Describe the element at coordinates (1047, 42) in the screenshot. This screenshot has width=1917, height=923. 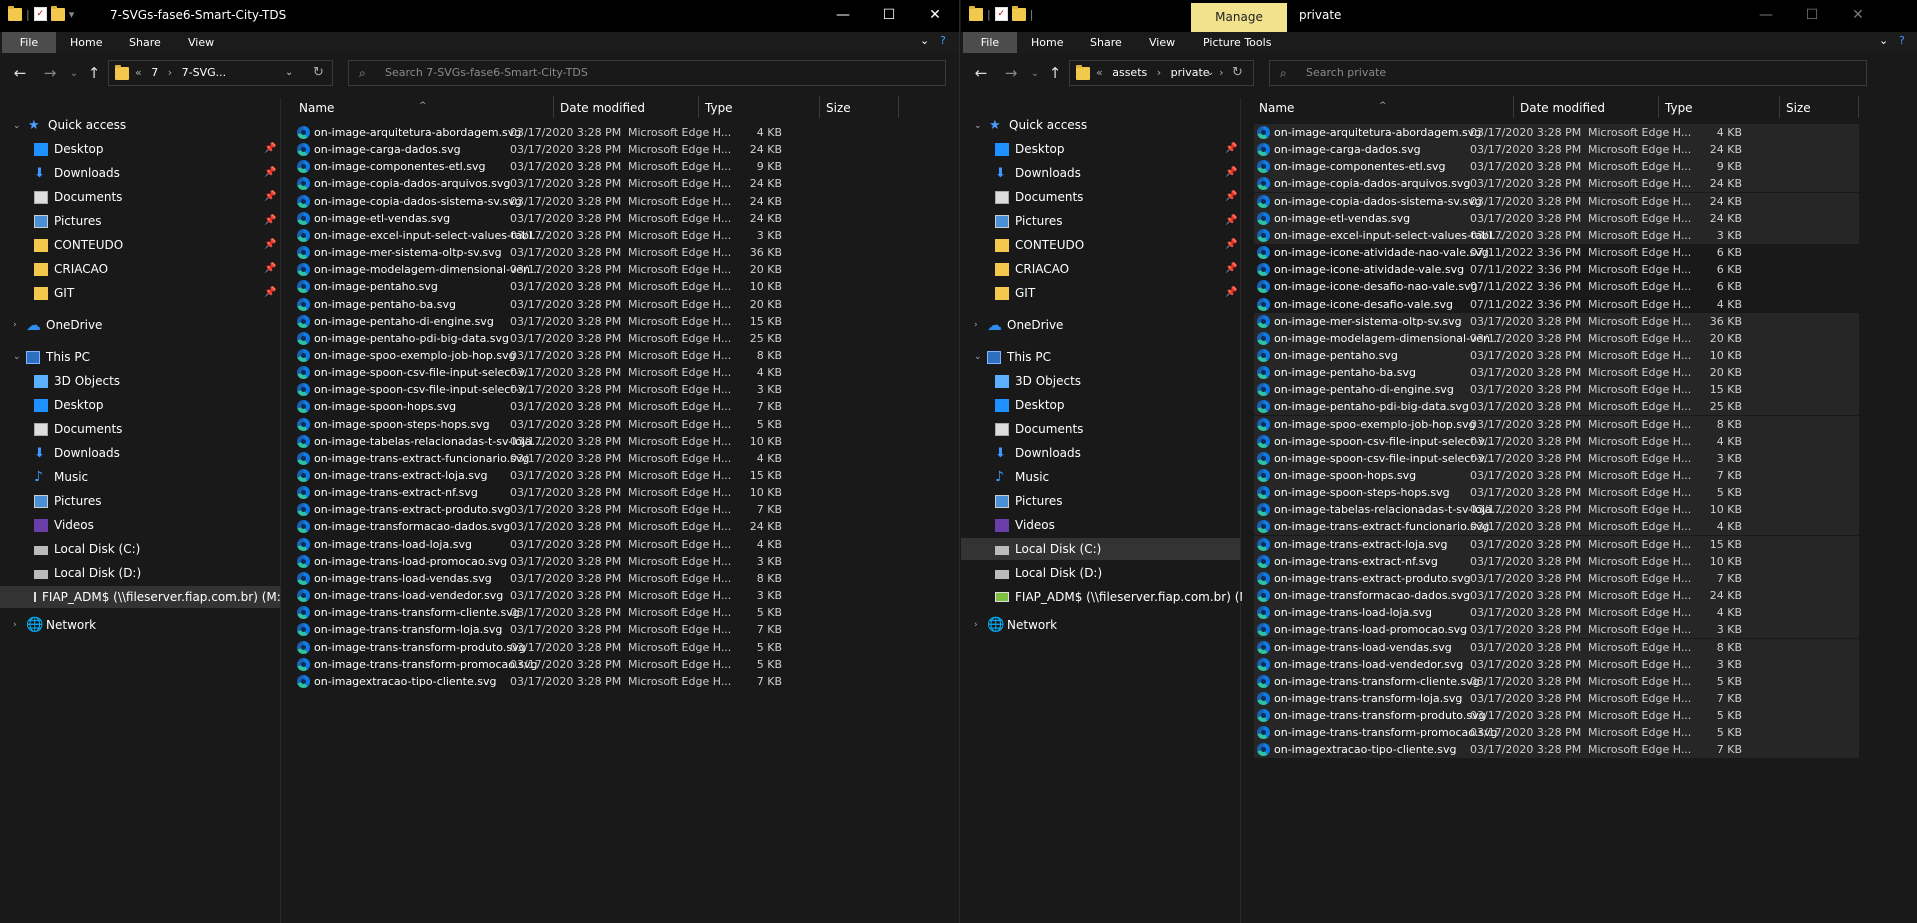
I see `tab-home: Home` at that location.